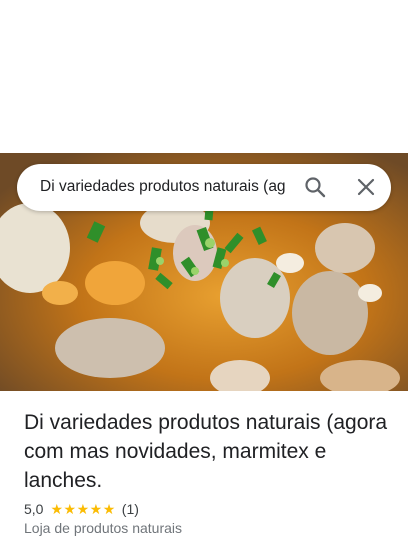 Image resolution: width=408 pixels, height=544 pixels. I want to click on search-input: Di variedades produtos naturais (ag, so click(165, 188).